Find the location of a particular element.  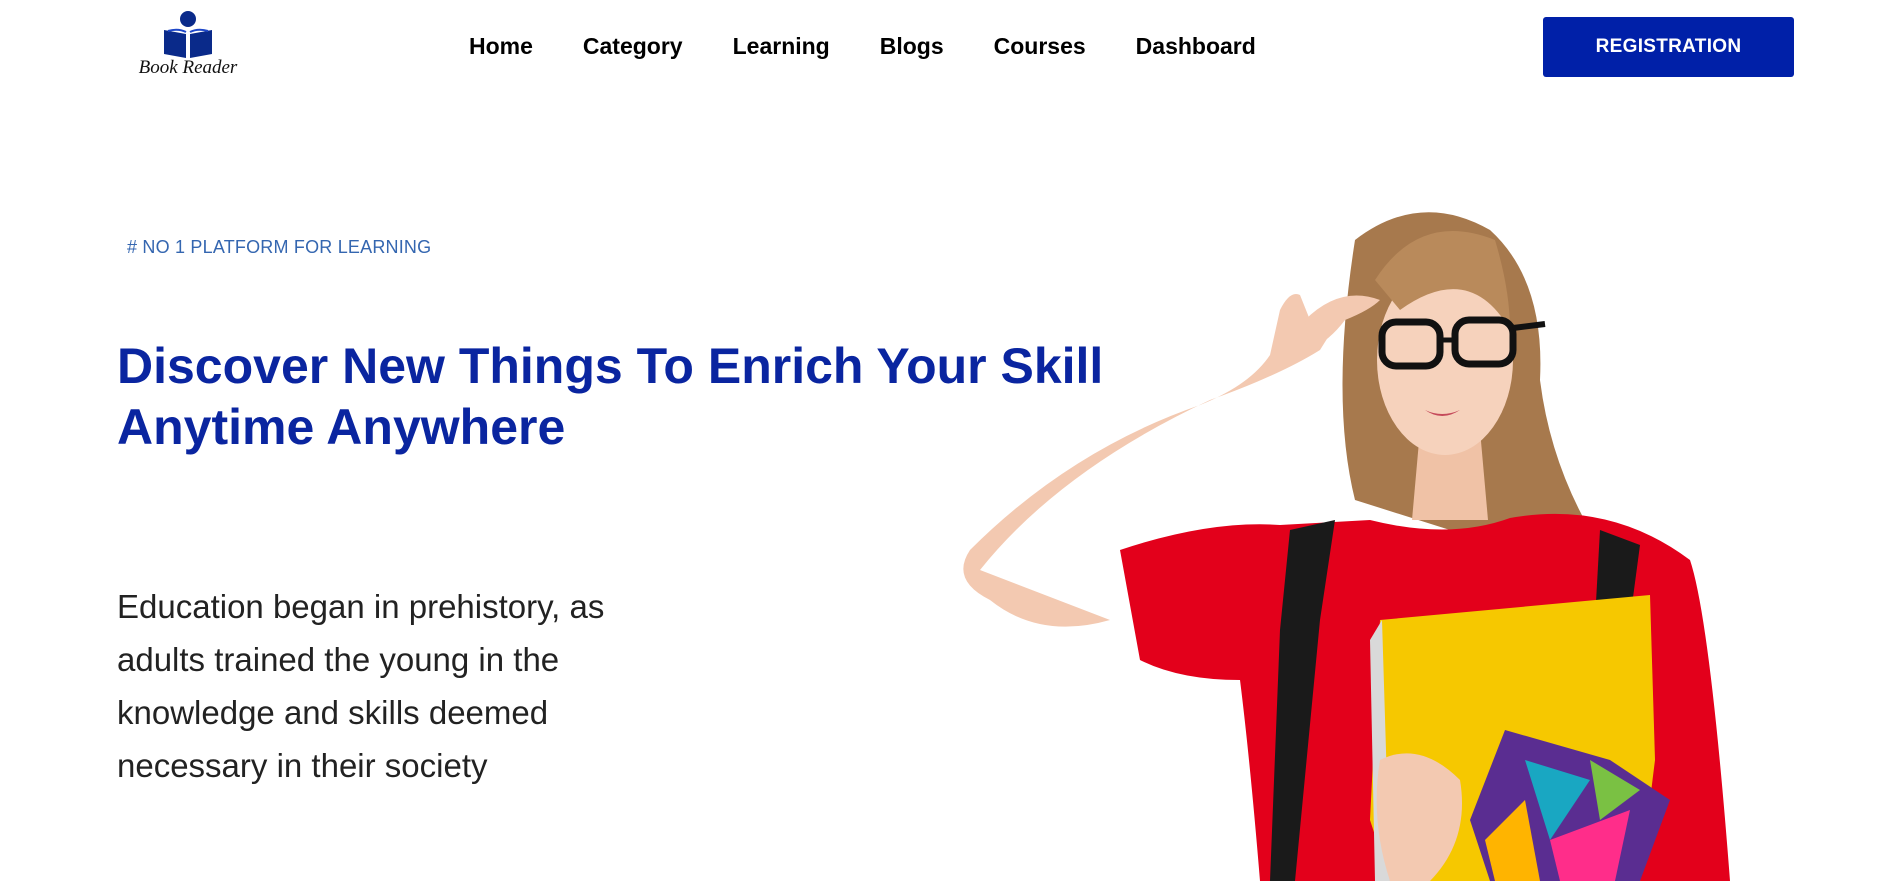

registration-button: REGISTRATION is located at coordinates (1668, 47).